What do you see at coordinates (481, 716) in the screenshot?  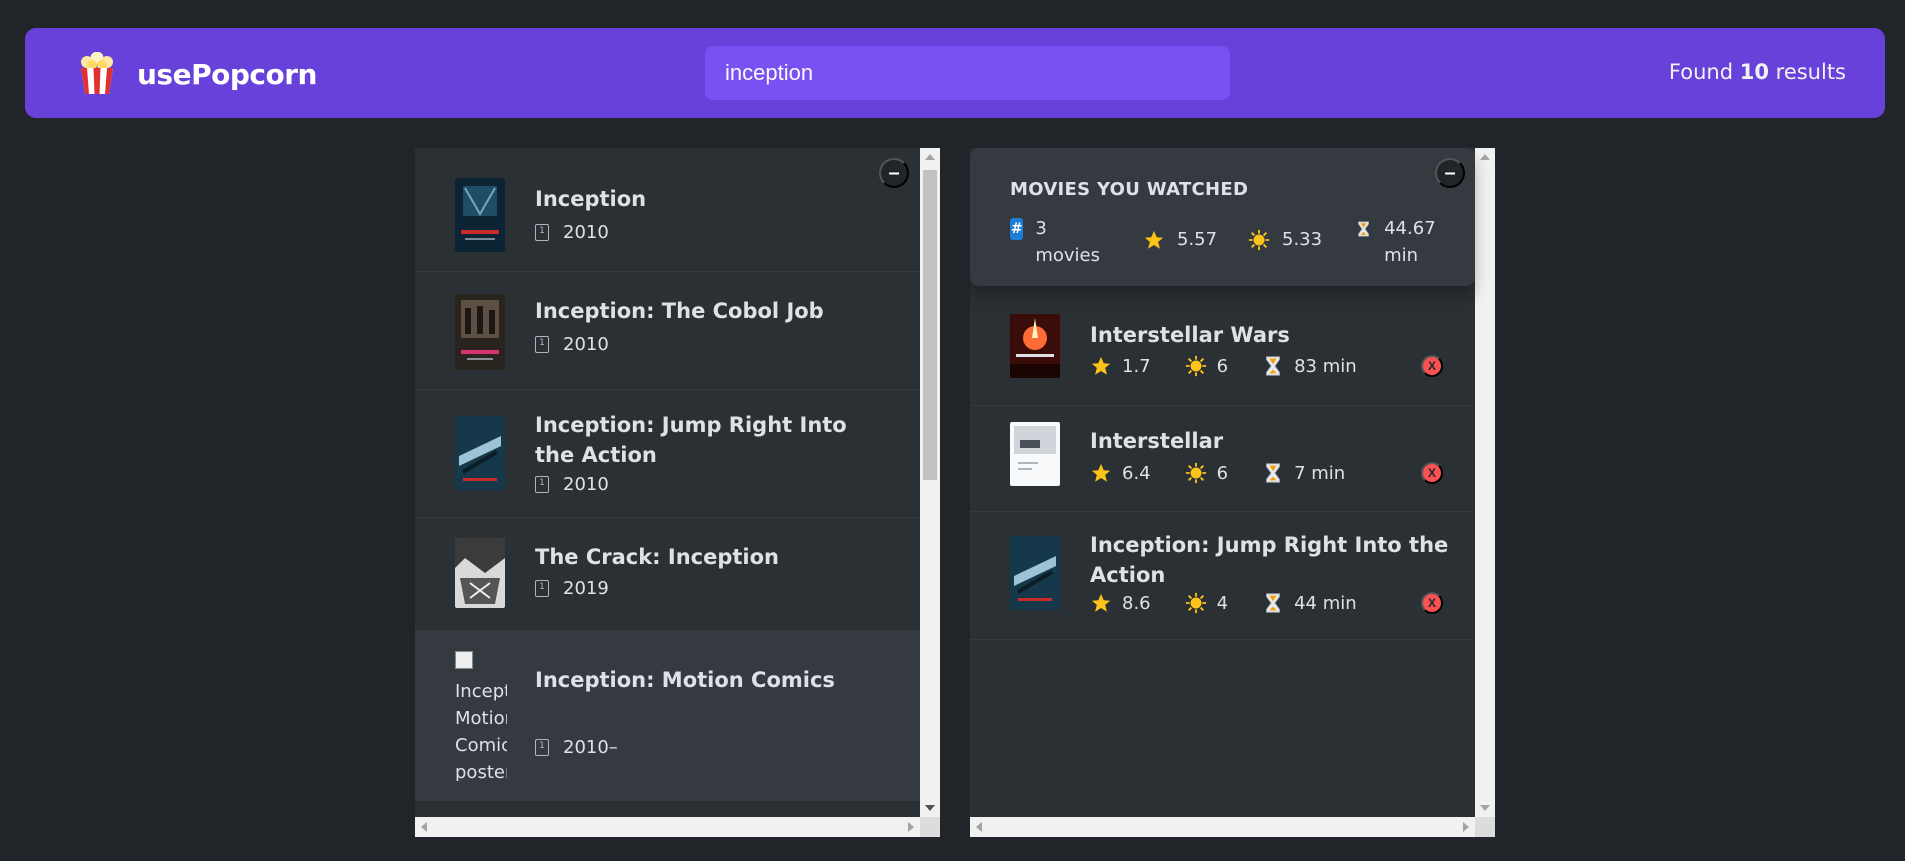 I see `movie-poster: Inception: Motion Comics poster` at bounding box center [481, 716].